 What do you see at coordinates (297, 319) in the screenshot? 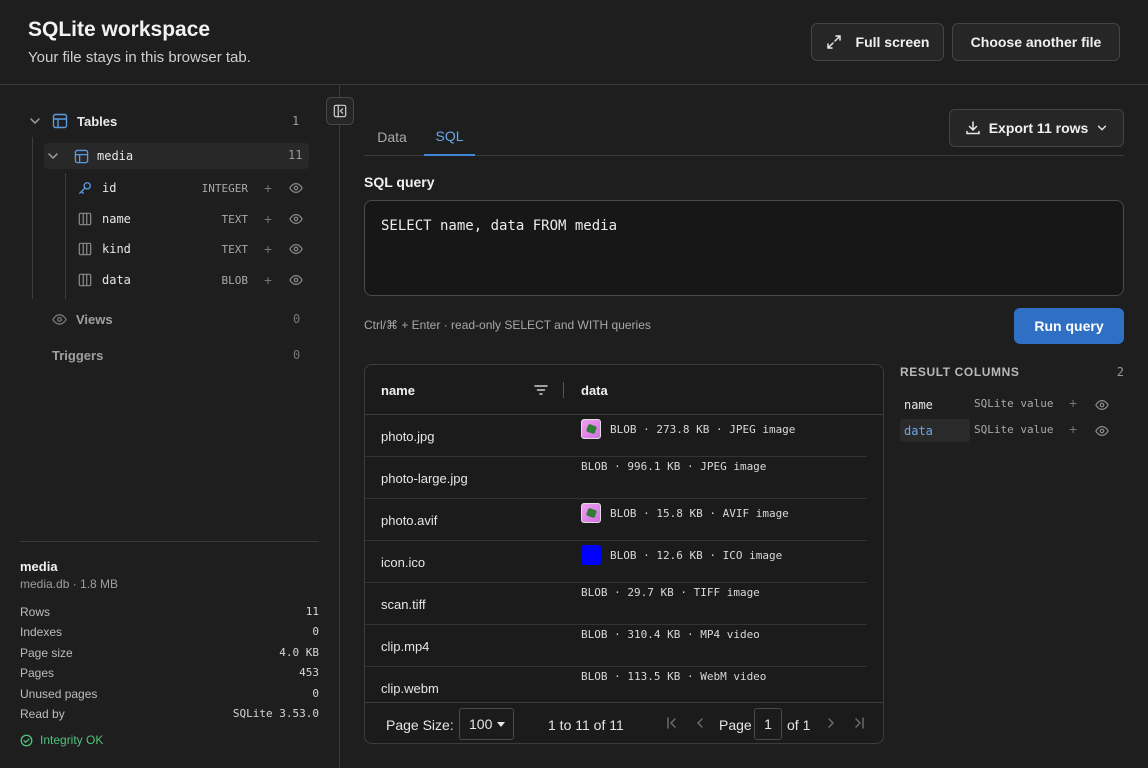
I see `views-count: 0` at bounding box center [297, 319].